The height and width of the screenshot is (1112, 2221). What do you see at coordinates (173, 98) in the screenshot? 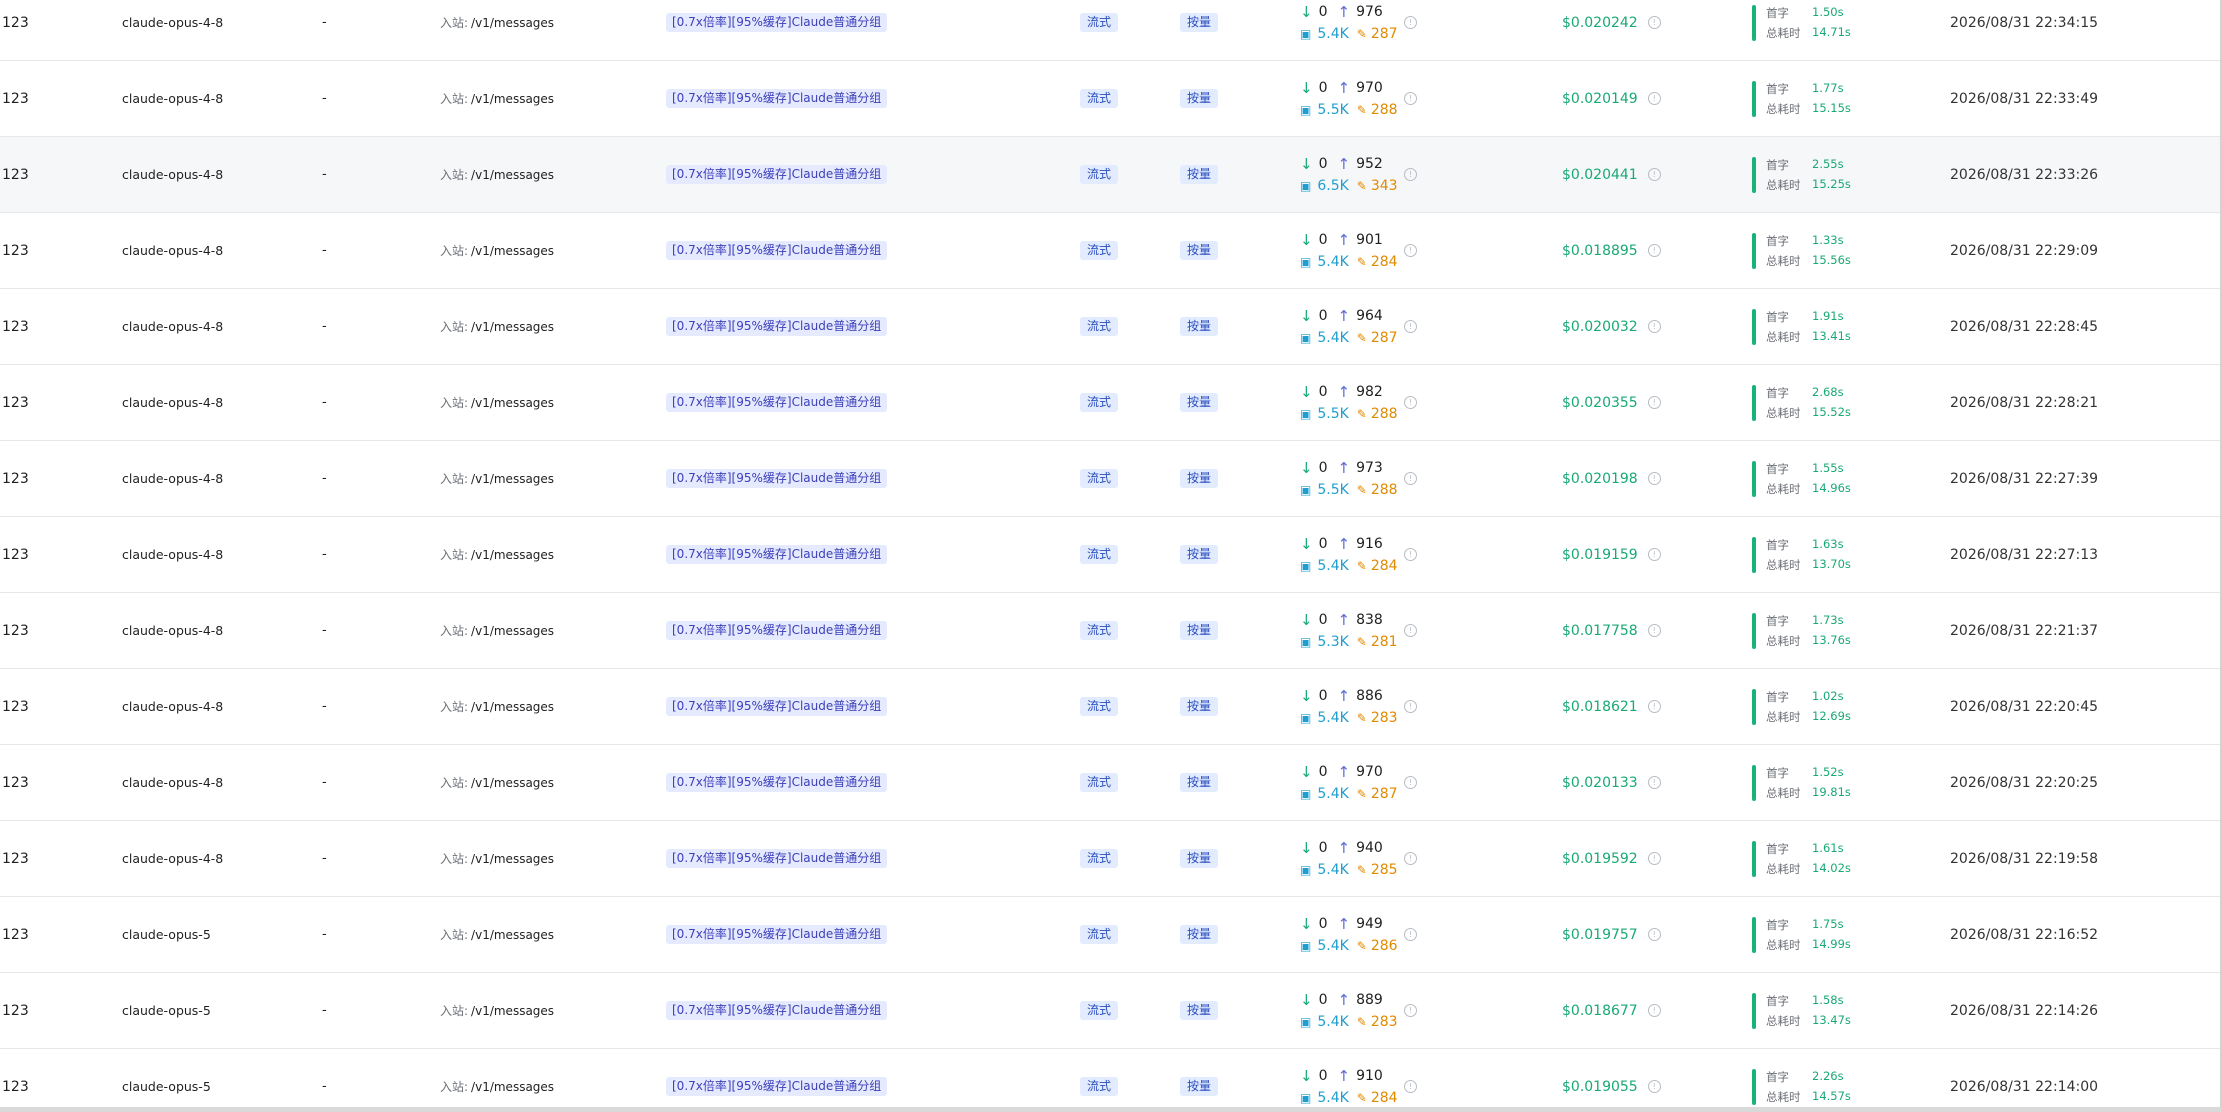
I see `model-name: claude-opus-4-8` at bounding box center [173, 98].